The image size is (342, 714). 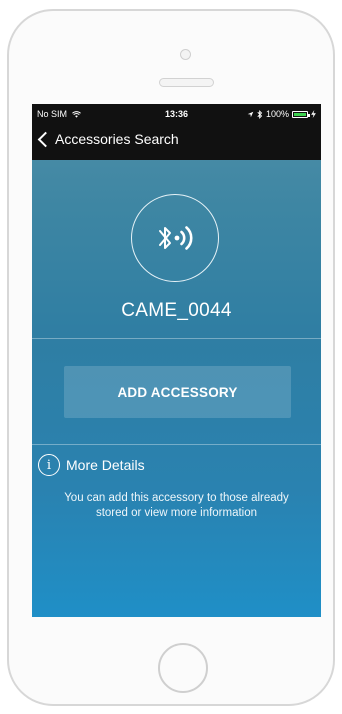 I want to click on description-line: stored or view more information, so click(x=176, y=513).